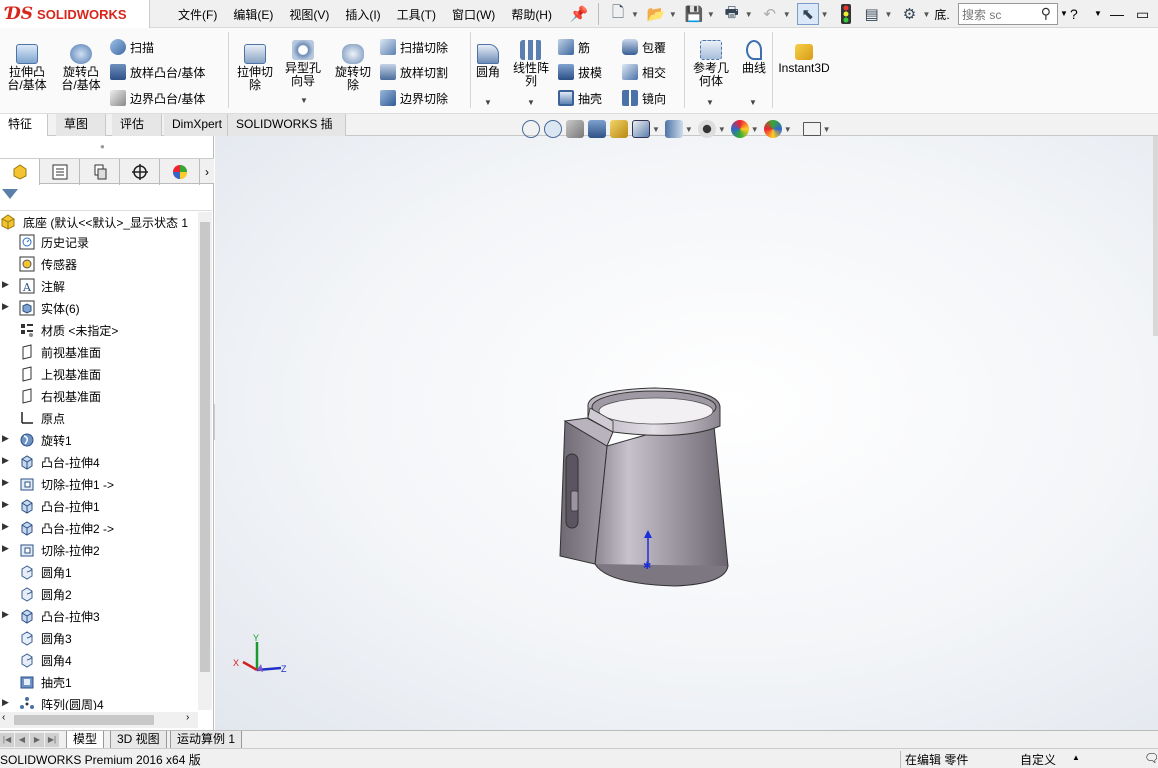 Image resolution: width=1158 pixels, height=768 pixels. What do you see at coordinates (205, 447) in the screenshot?
I see `vscroll-thumb` at bounding box center [205, 447].